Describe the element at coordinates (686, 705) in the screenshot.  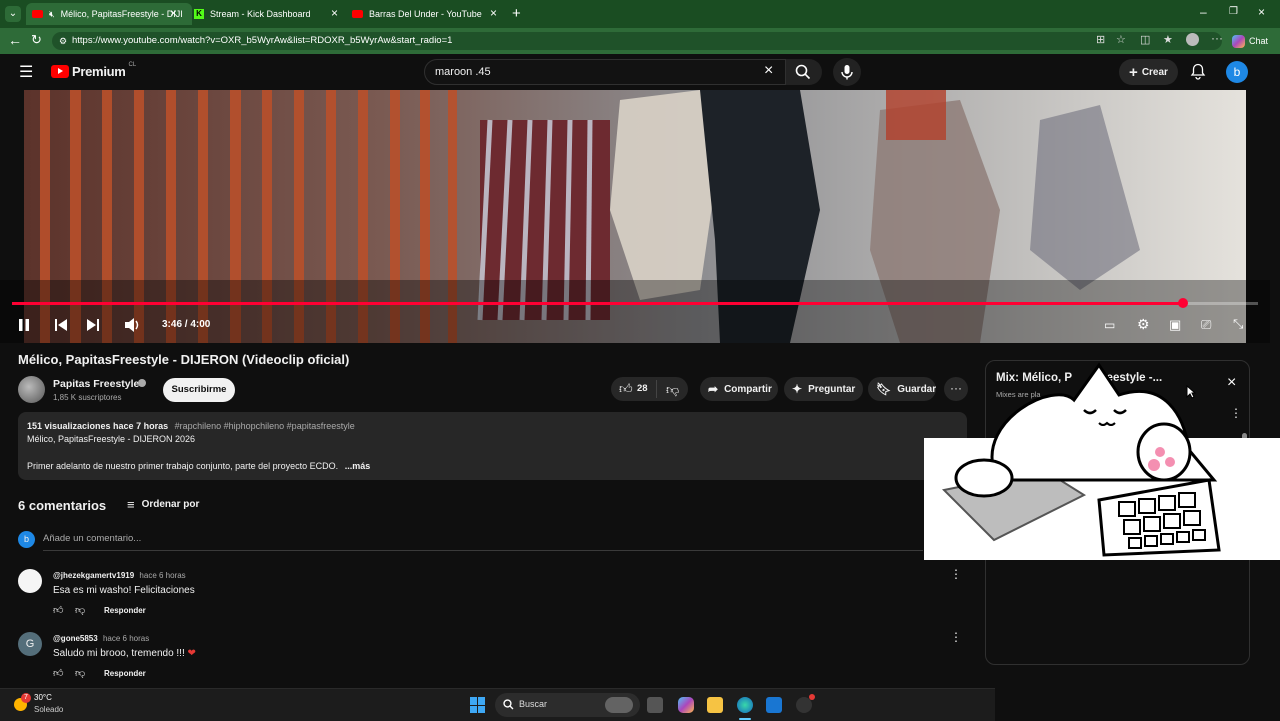
I see `copilot-taskbar-icon` at that location.